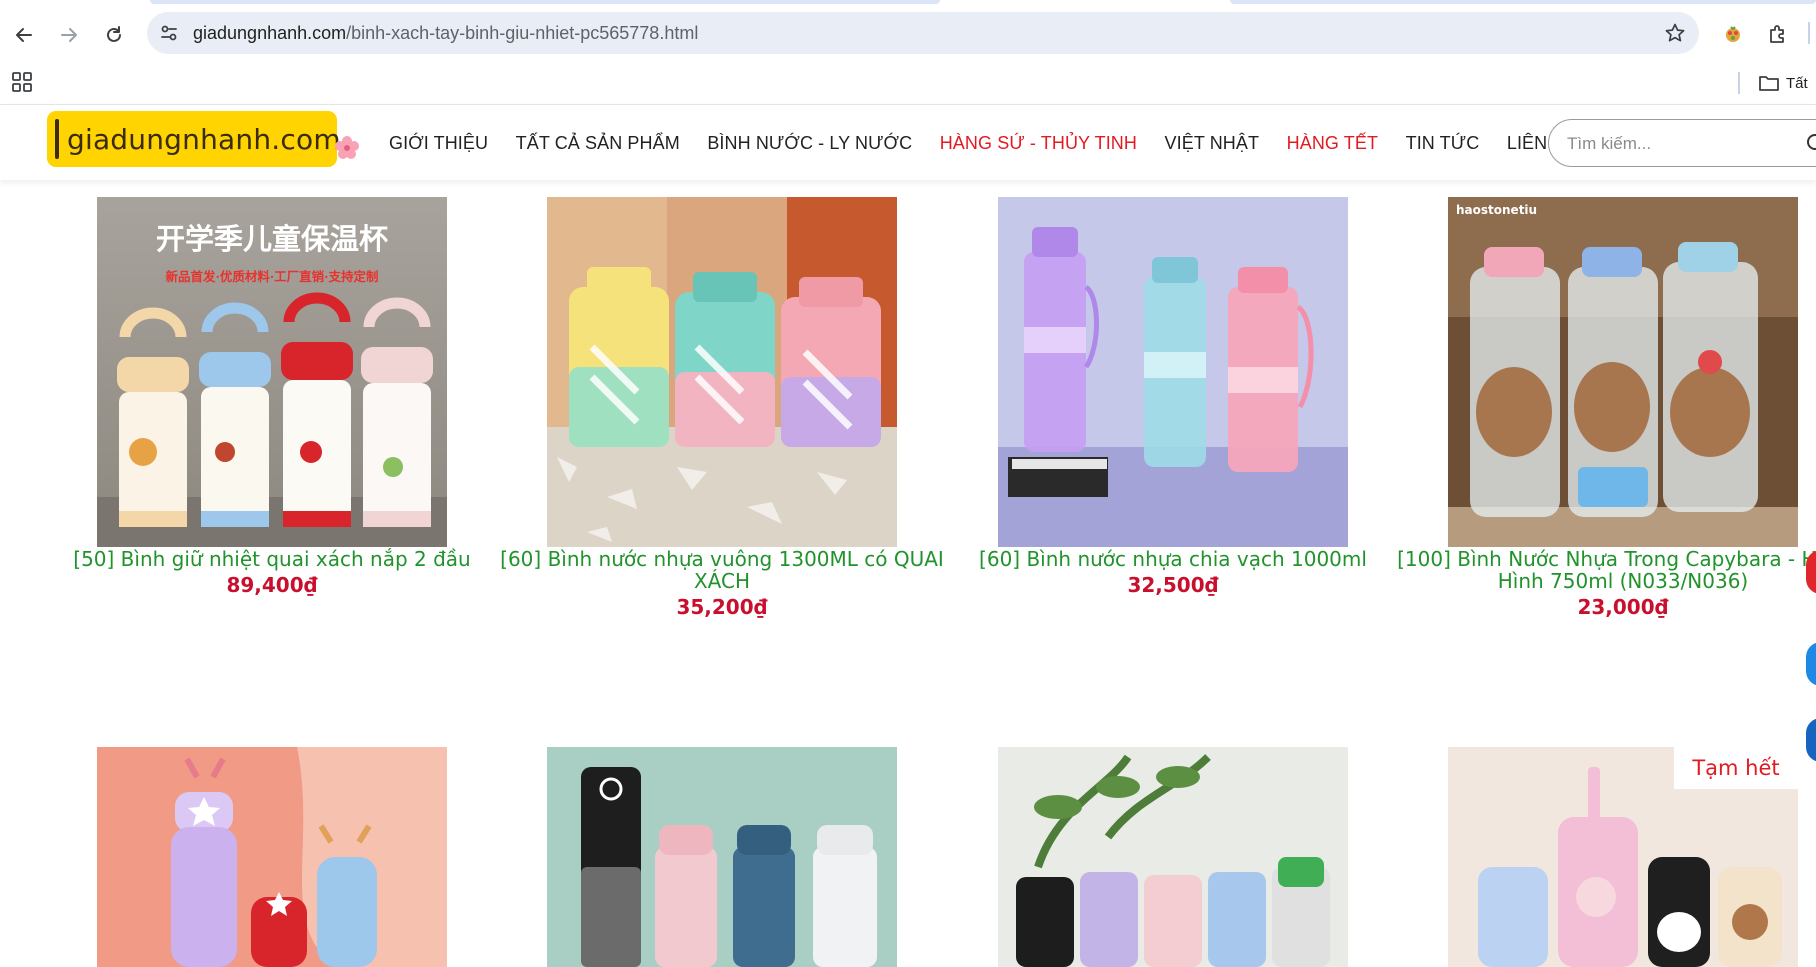 This screenshot has height=967, width=1816. What do you see at coordinates (1675, 33) in the screenshot?
I see `bookmark-star-icon` at bounding box center [1675, 33].